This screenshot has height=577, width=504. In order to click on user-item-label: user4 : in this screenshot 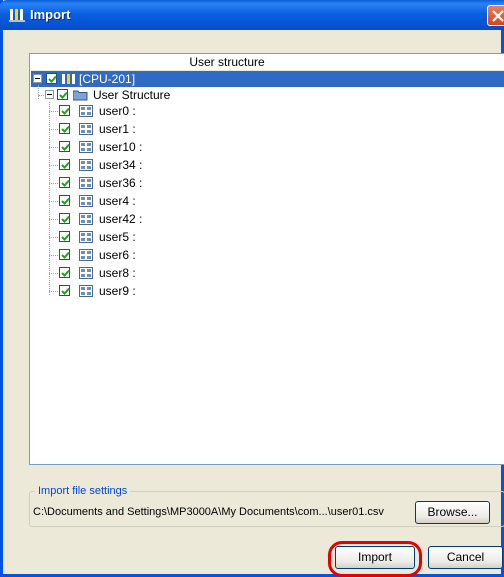, I will do `click(117, 201)`.